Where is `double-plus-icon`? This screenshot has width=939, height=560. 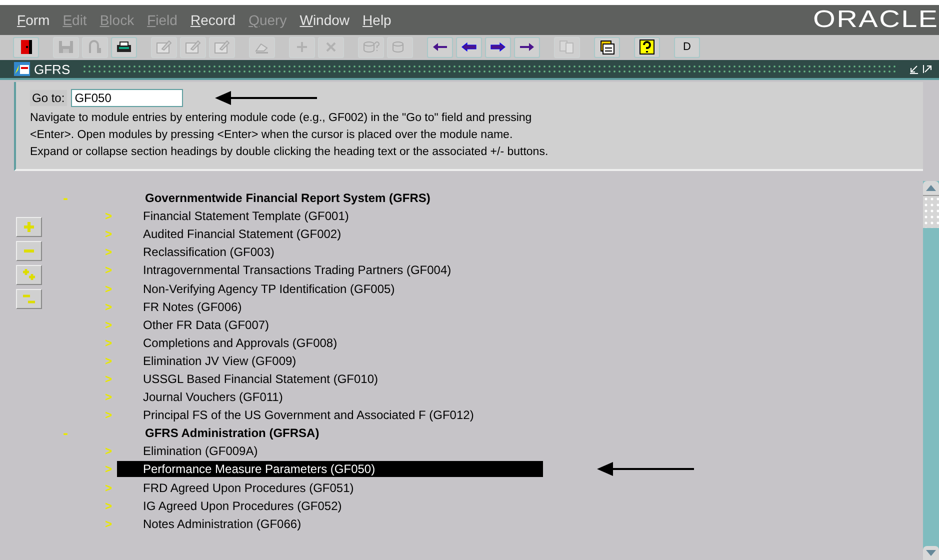
double-plus-icon is located at coordinates (29, 275).